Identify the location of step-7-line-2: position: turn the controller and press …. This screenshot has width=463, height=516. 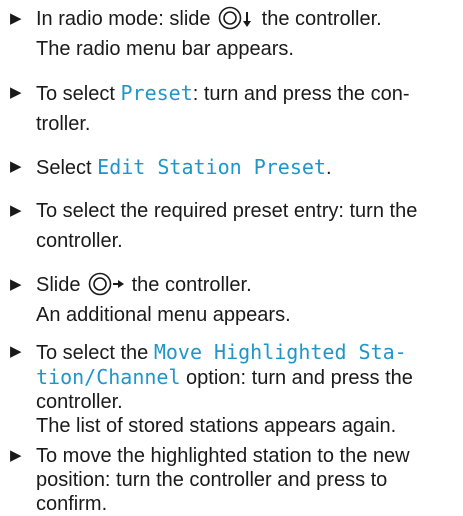
(212, 480).